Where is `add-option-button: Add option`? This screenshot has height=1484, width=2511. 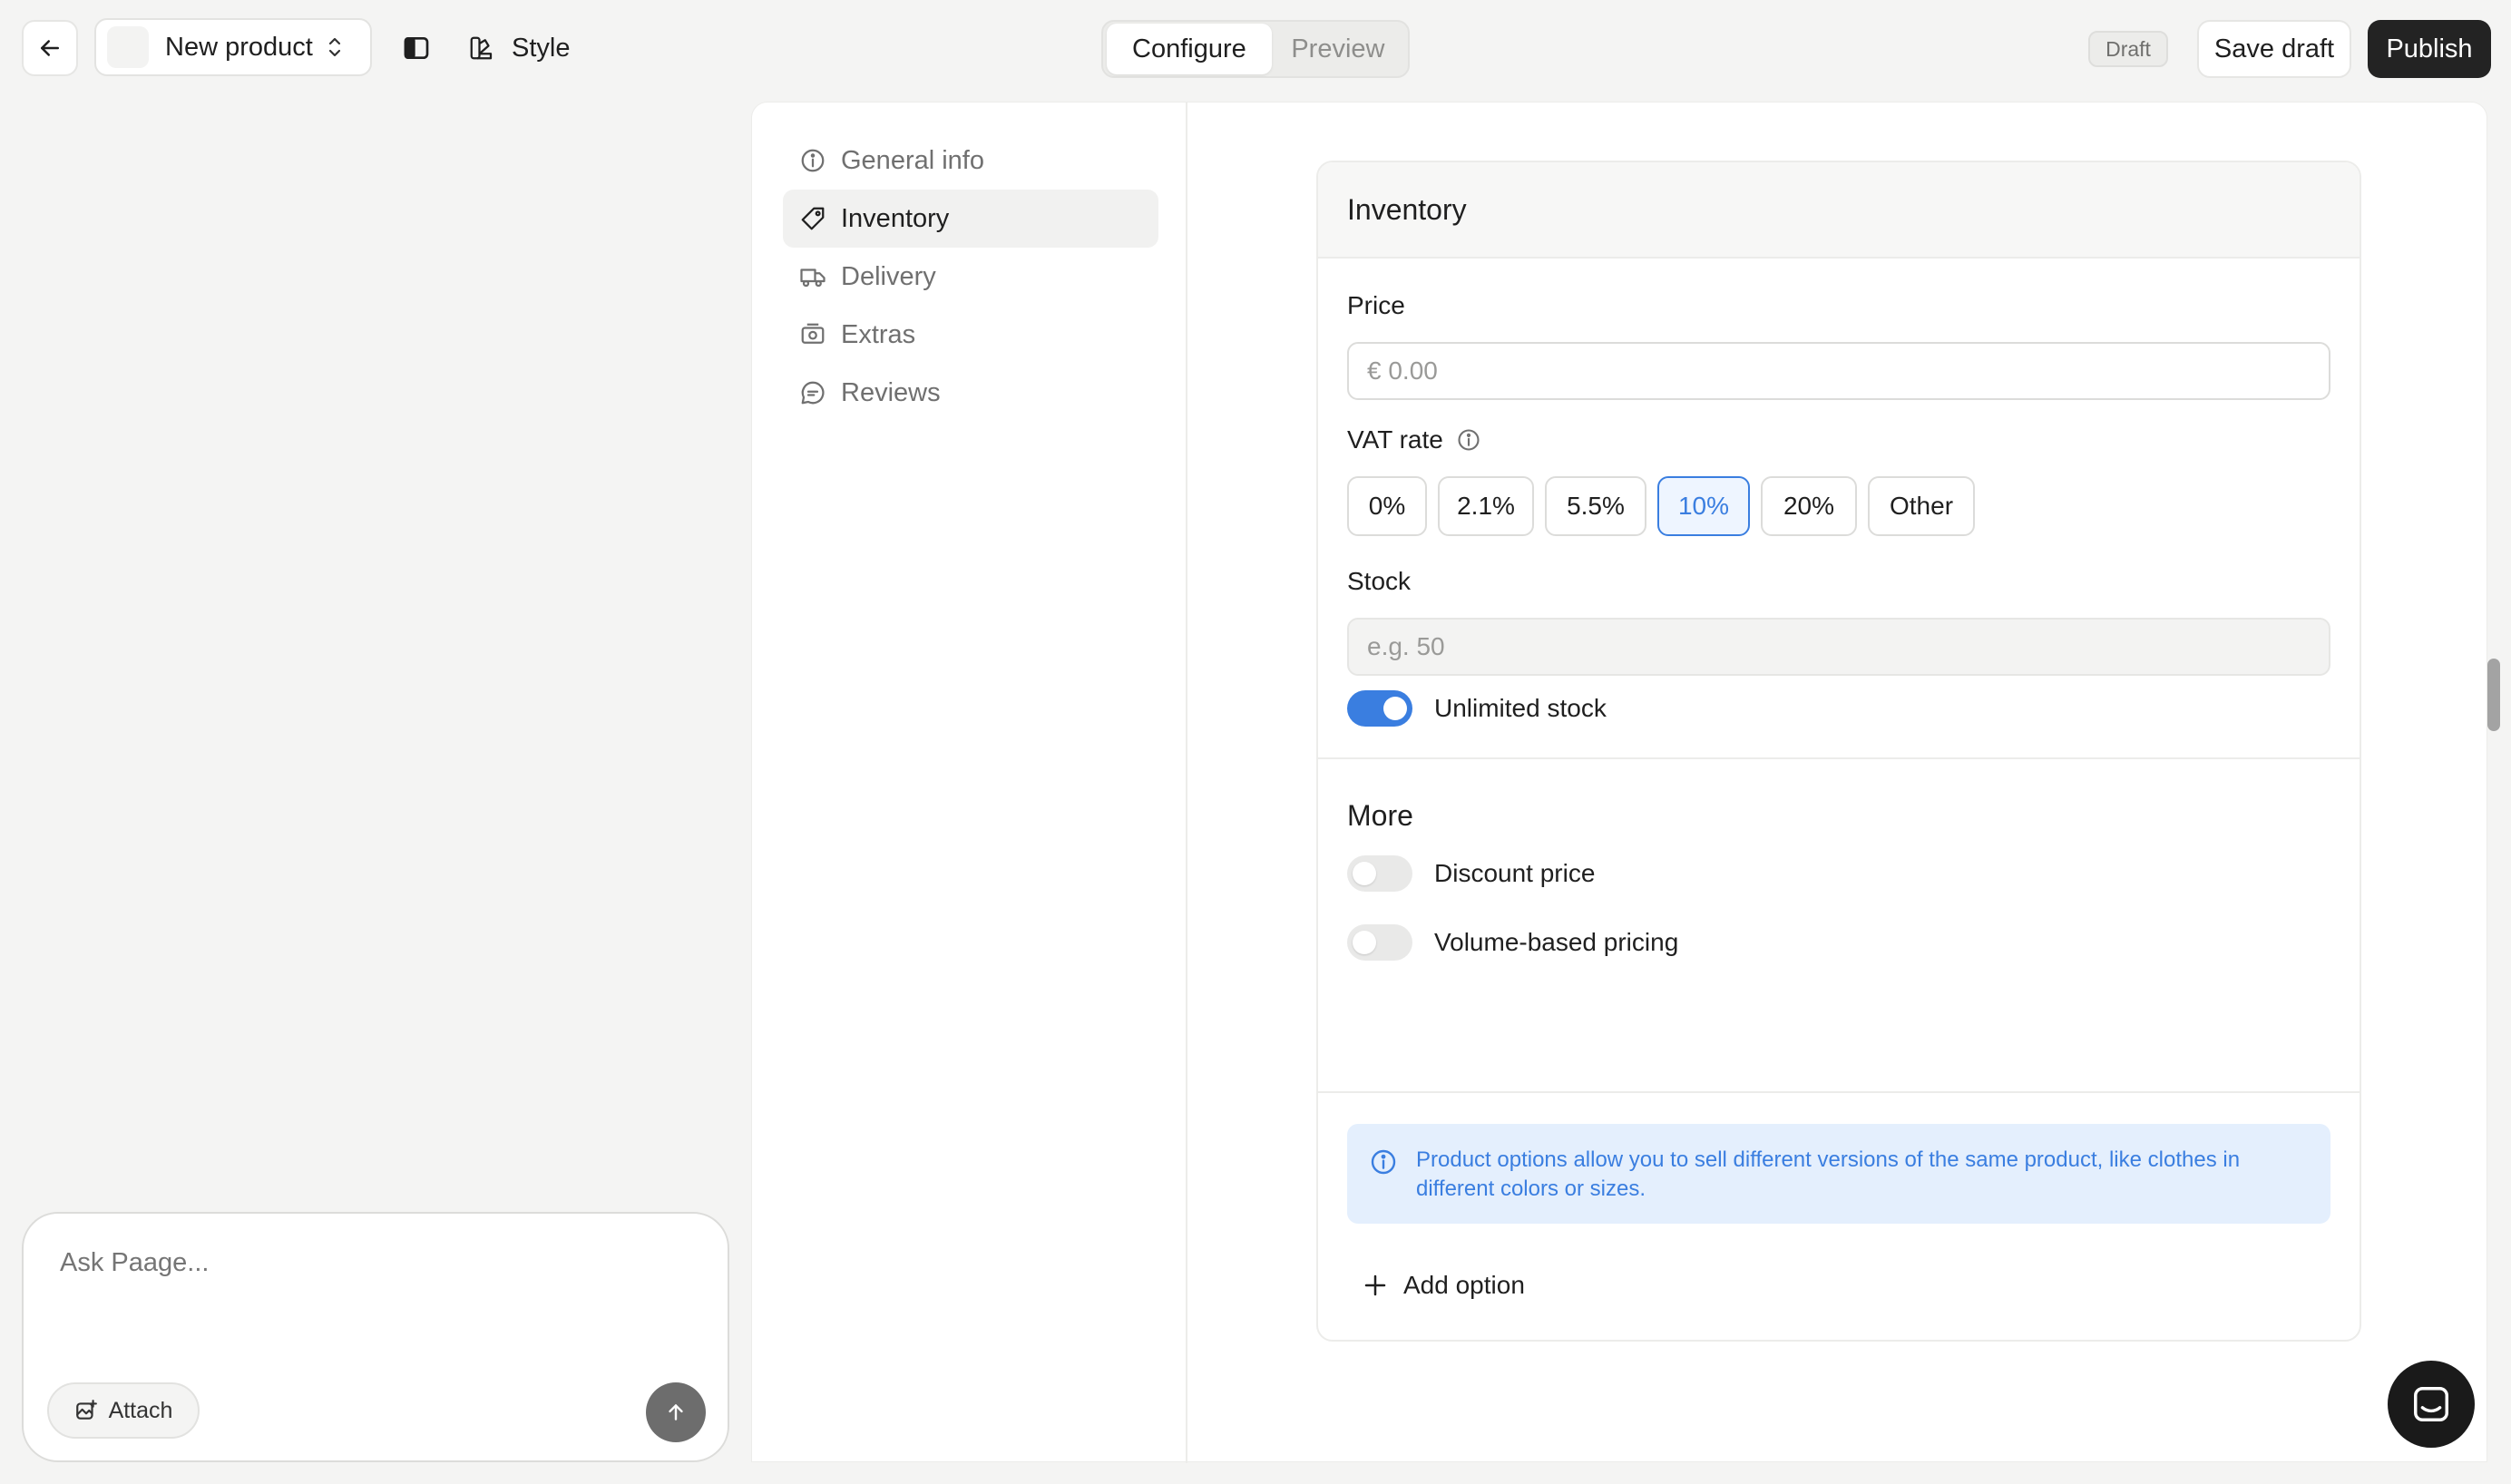
add-option-button: Add option is located at coordinates (1443, 1285).